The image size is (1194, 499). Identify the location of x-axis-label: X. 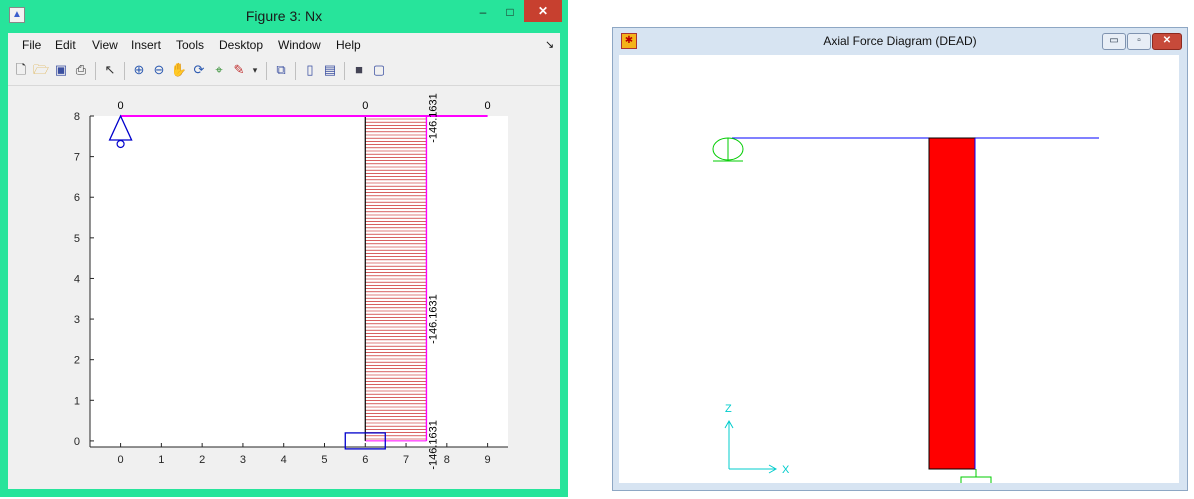
(786, 470).